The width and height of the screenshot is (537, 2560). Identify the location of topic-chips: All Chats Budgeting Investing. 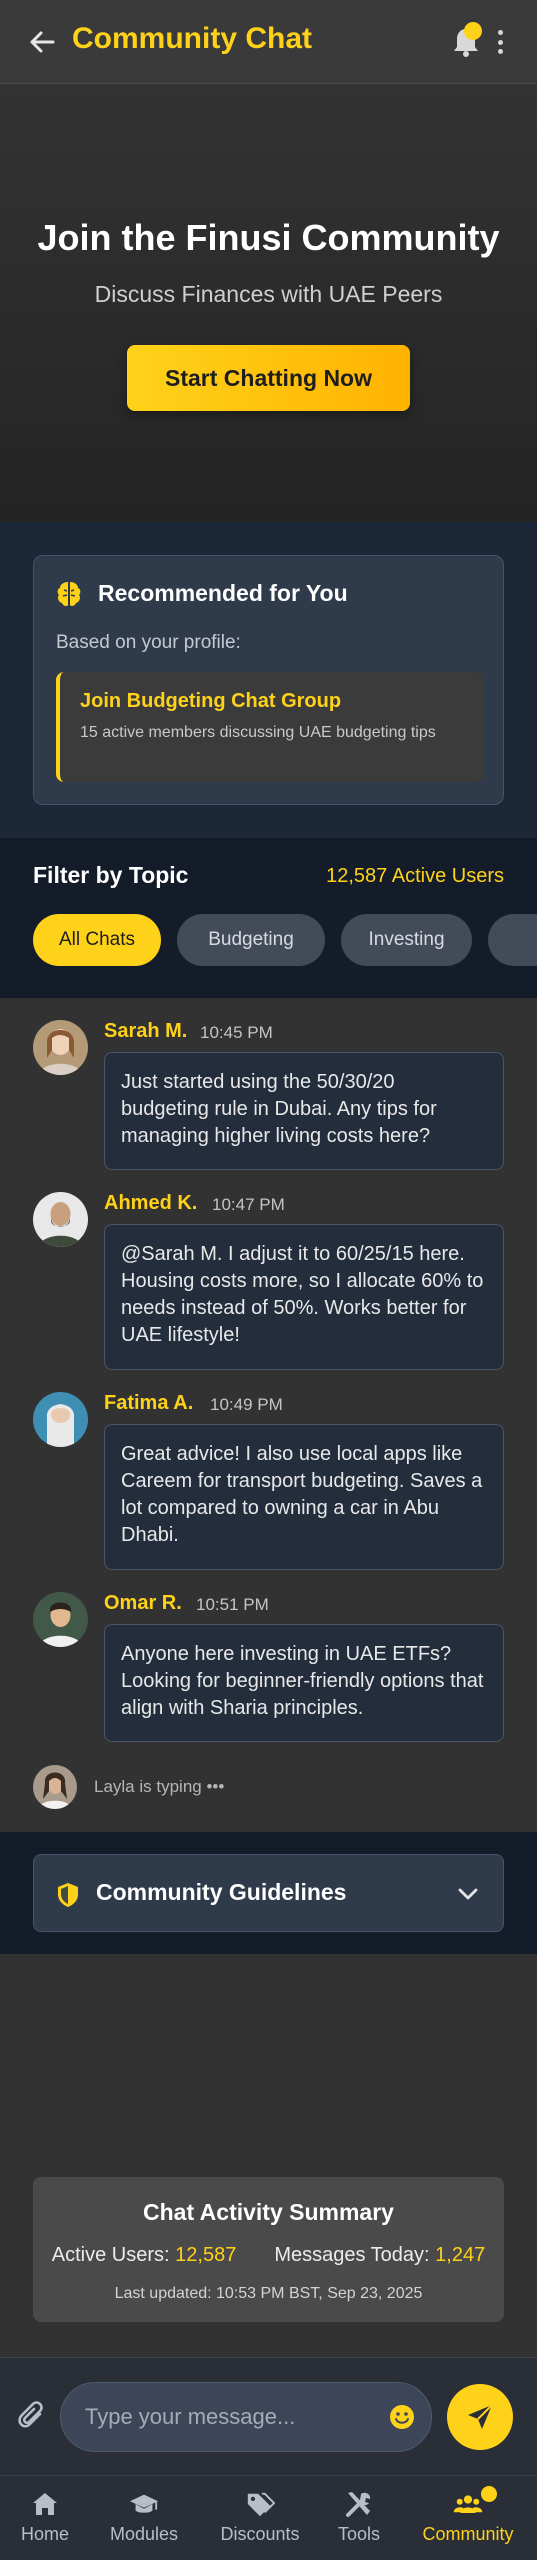
(285, 940).